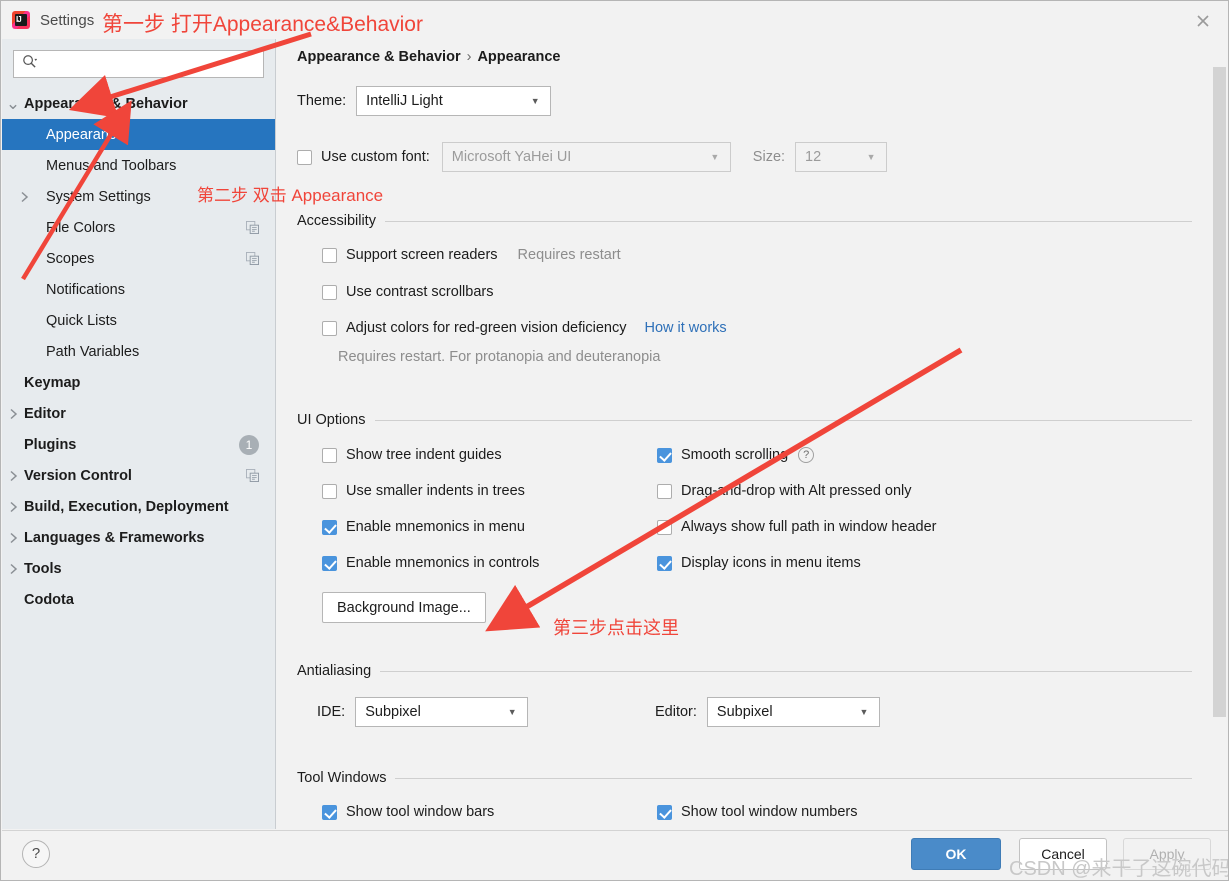 The image size is (1229, 881). What do you see at coordinates (757, 812) in the screenshot?
I see `show-tool-window-numbers-row: Show tool window numbers` at bounding box center [757, 812].